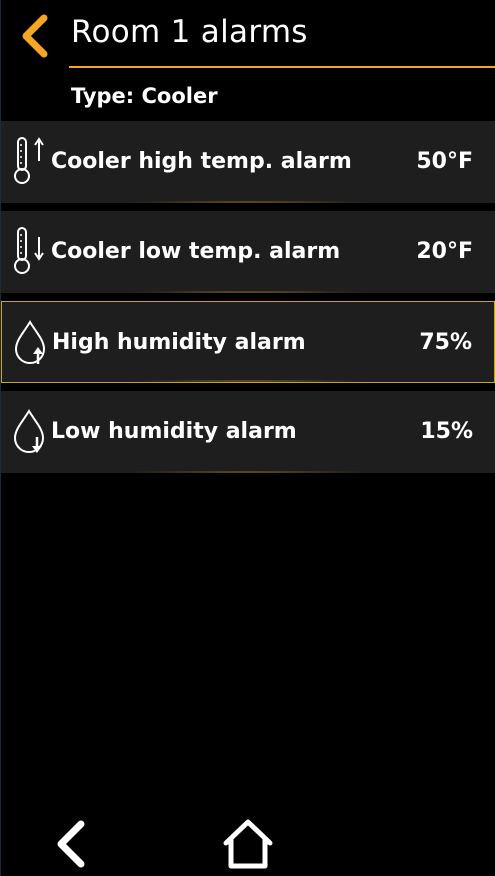 The height and width of the screenshot is (876, 495). I want to click on alarm-row-low-humidity: Low humidity alarm 15%, so click(248, 432).